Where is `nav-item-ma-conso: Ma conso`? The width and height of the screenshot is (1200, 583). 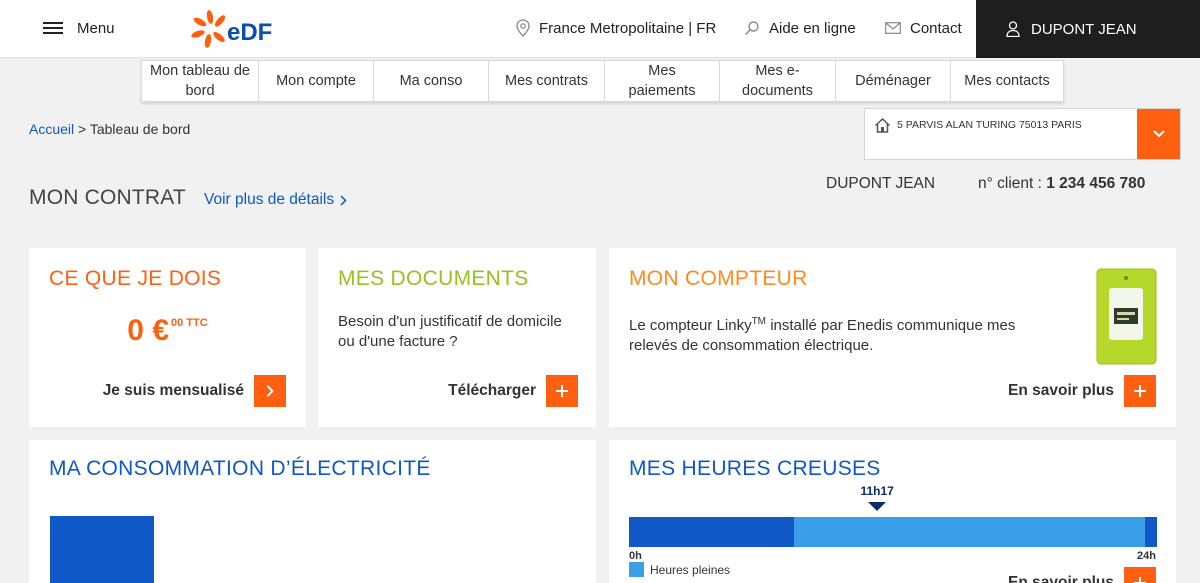
nav-item-ma-conso: Ma conso is located at coordinates (431, 81).